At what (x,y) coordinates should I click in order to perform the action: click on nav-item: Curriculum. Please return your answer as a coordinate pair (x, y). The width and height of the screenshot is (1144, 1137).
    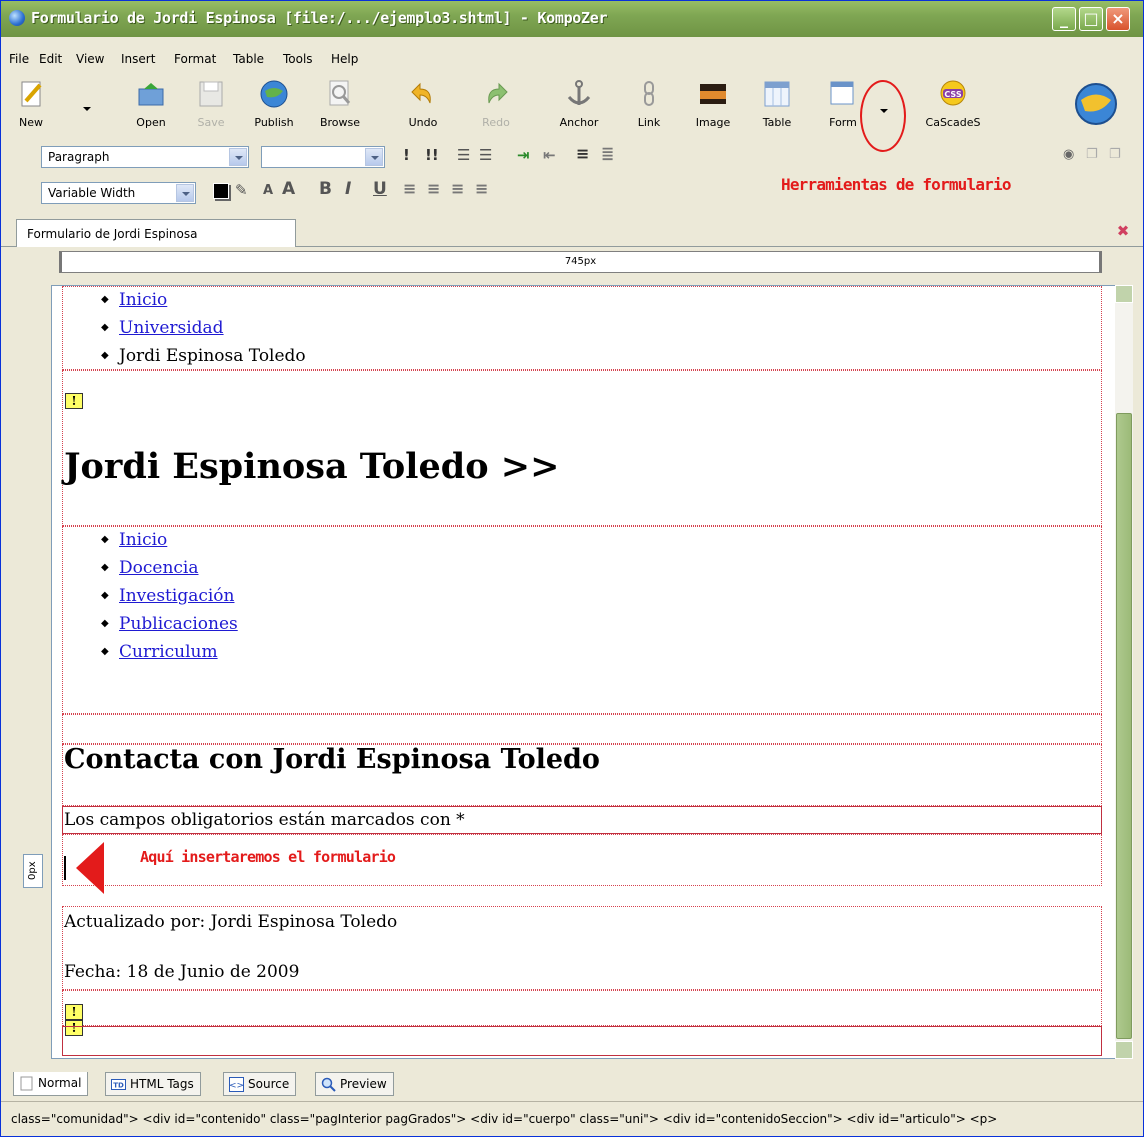
    Looking at the image, I should click on (167, 652).